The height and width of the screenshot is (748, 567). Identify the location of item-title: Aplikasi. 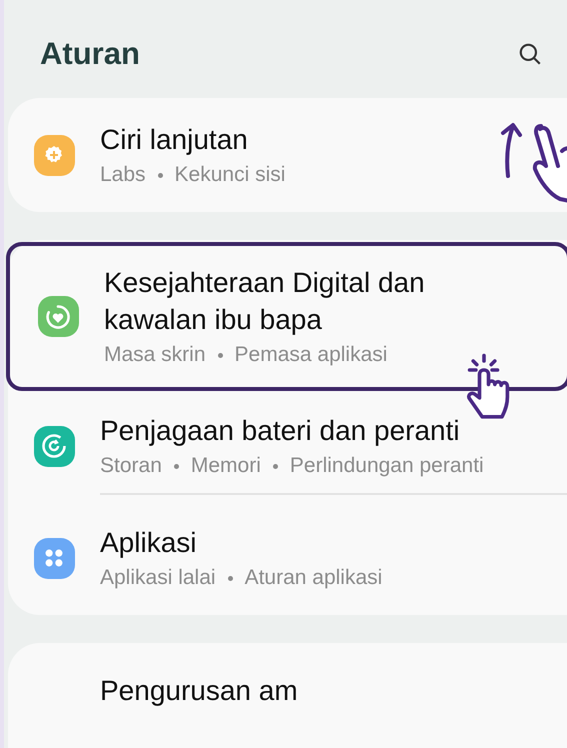
(149, 543).